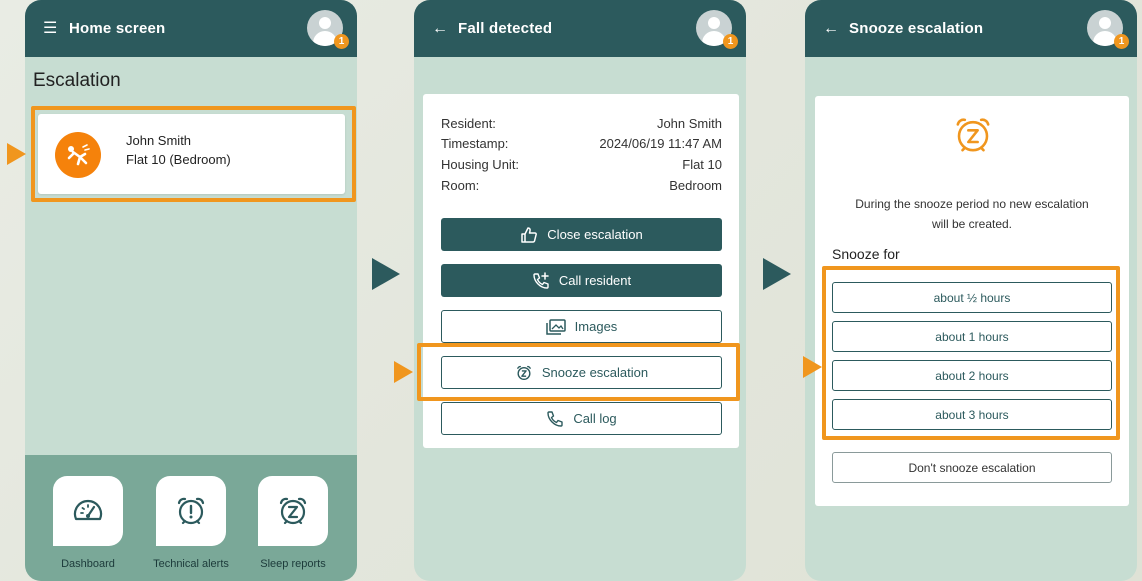 The height and width of the screenshot is (581, 1142). I want to click on hamburger-icon: ☰, so click(56, 28).